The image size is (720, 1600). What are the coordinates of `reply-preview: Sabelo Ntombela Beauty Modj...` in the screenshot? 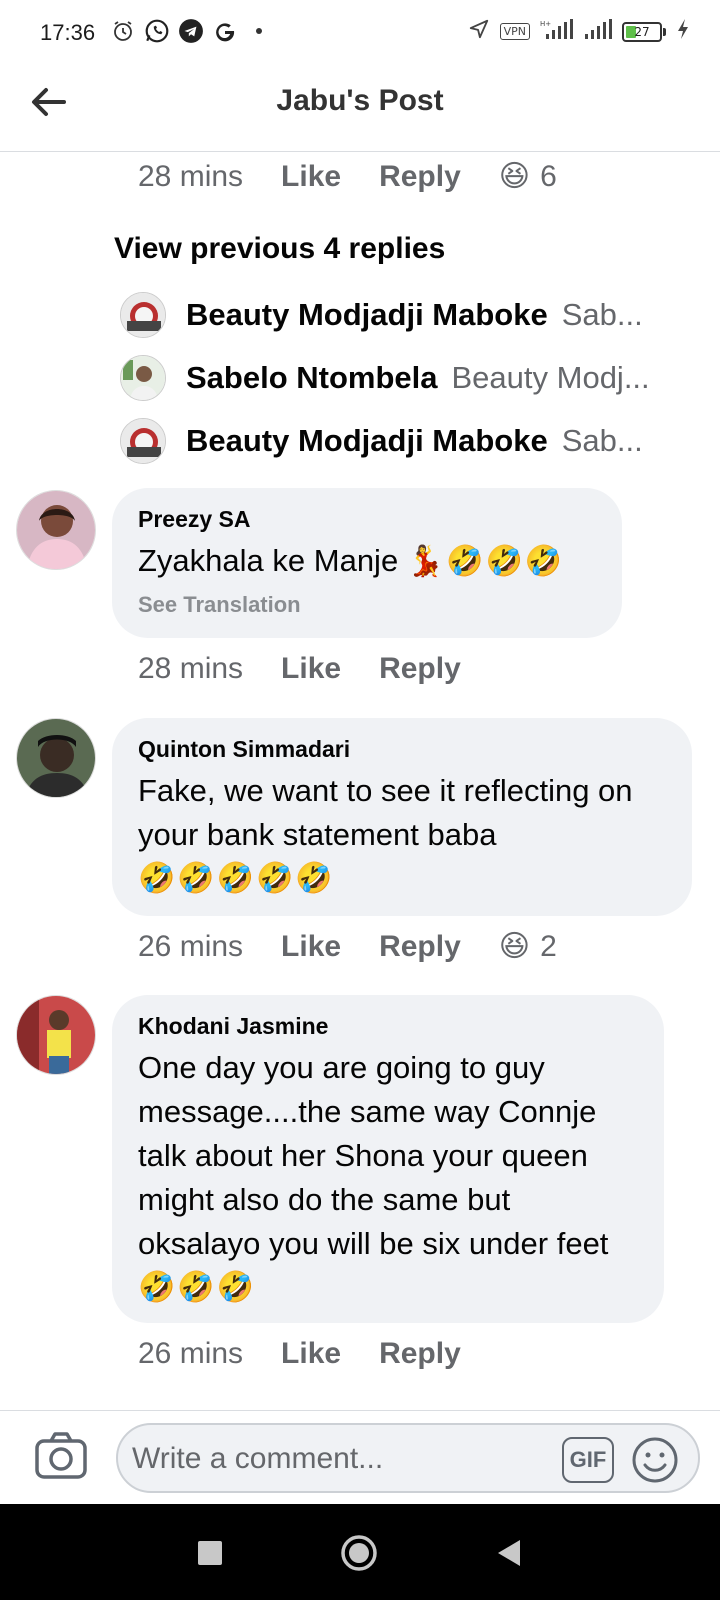 It's located at (400, 378).